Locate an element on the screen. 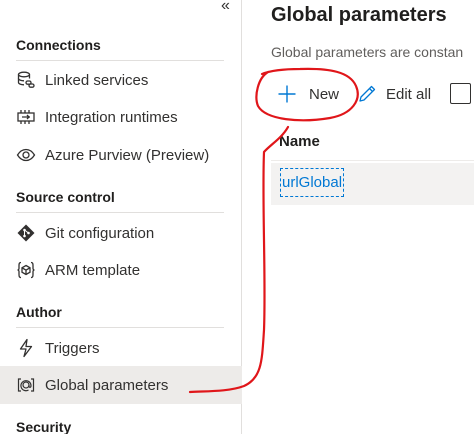 This screenshot has height=434, width=474. table-row: urlGlobal is located at coordinates (372, 184).